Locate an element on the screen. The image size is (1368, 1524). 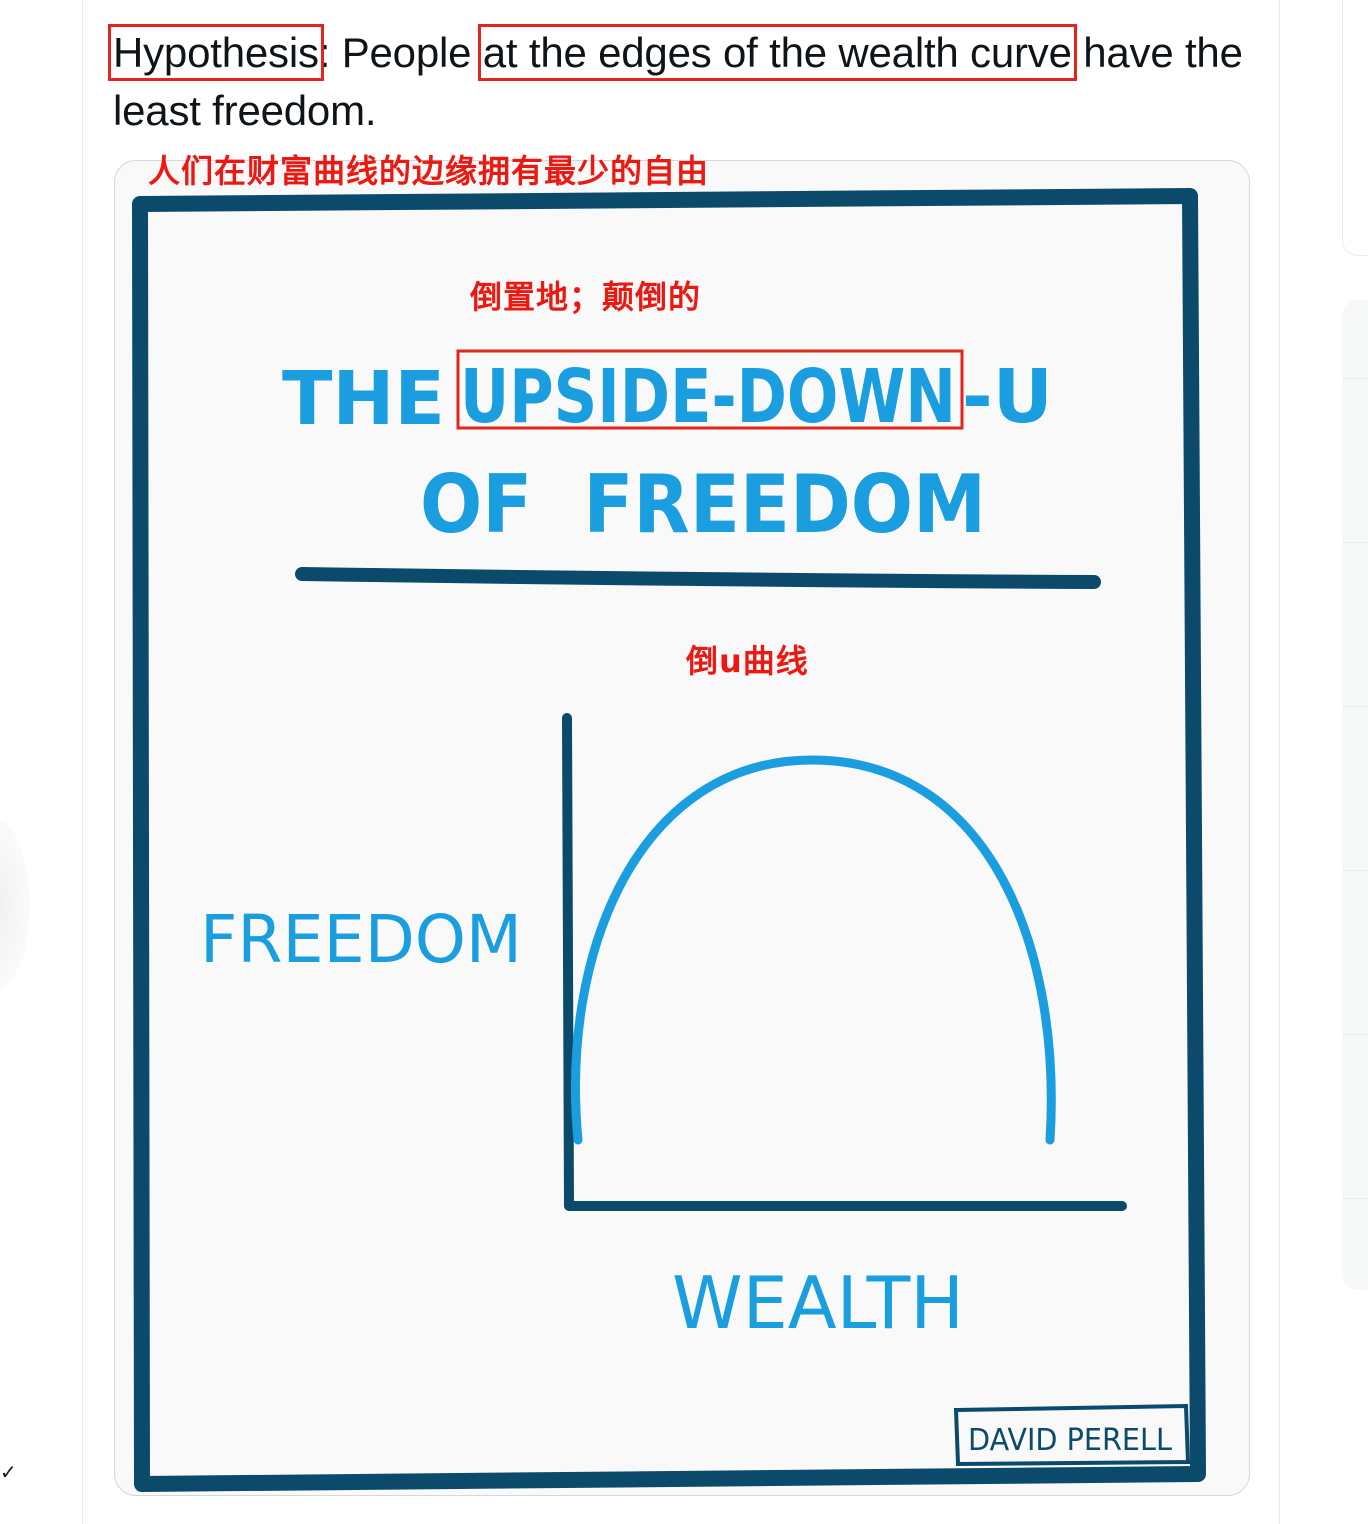
sidebar-widget-top is located at coordinates (1355, 128).